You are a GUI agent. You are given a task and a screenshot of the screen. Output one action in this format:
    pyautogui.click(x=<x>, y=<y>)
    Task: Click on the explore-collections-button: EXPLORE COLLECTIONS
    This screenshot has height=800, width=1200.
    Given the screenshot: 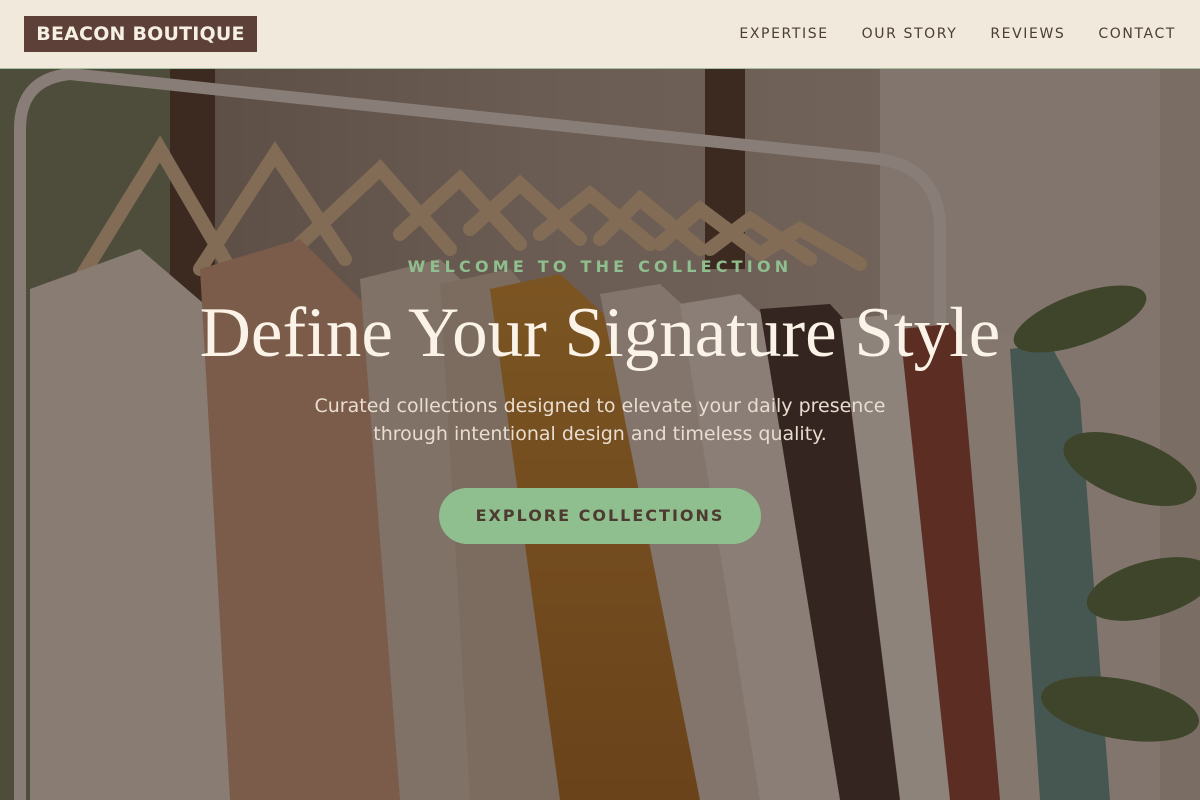 What is the action you would take?
    pyautogui.click(x=600, y=516)
    